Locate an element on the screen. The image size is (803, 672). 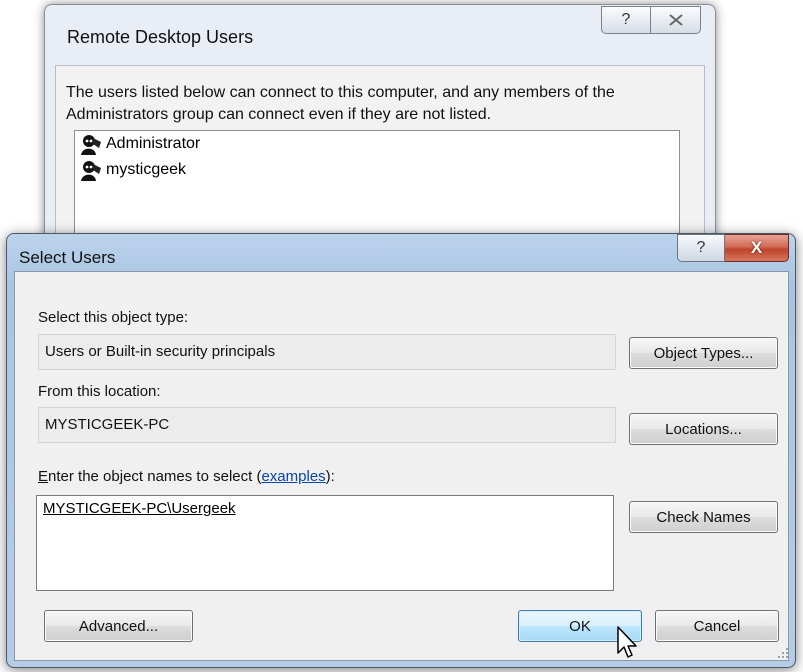
resize-grip-icon is located at coordinates (783, 653).